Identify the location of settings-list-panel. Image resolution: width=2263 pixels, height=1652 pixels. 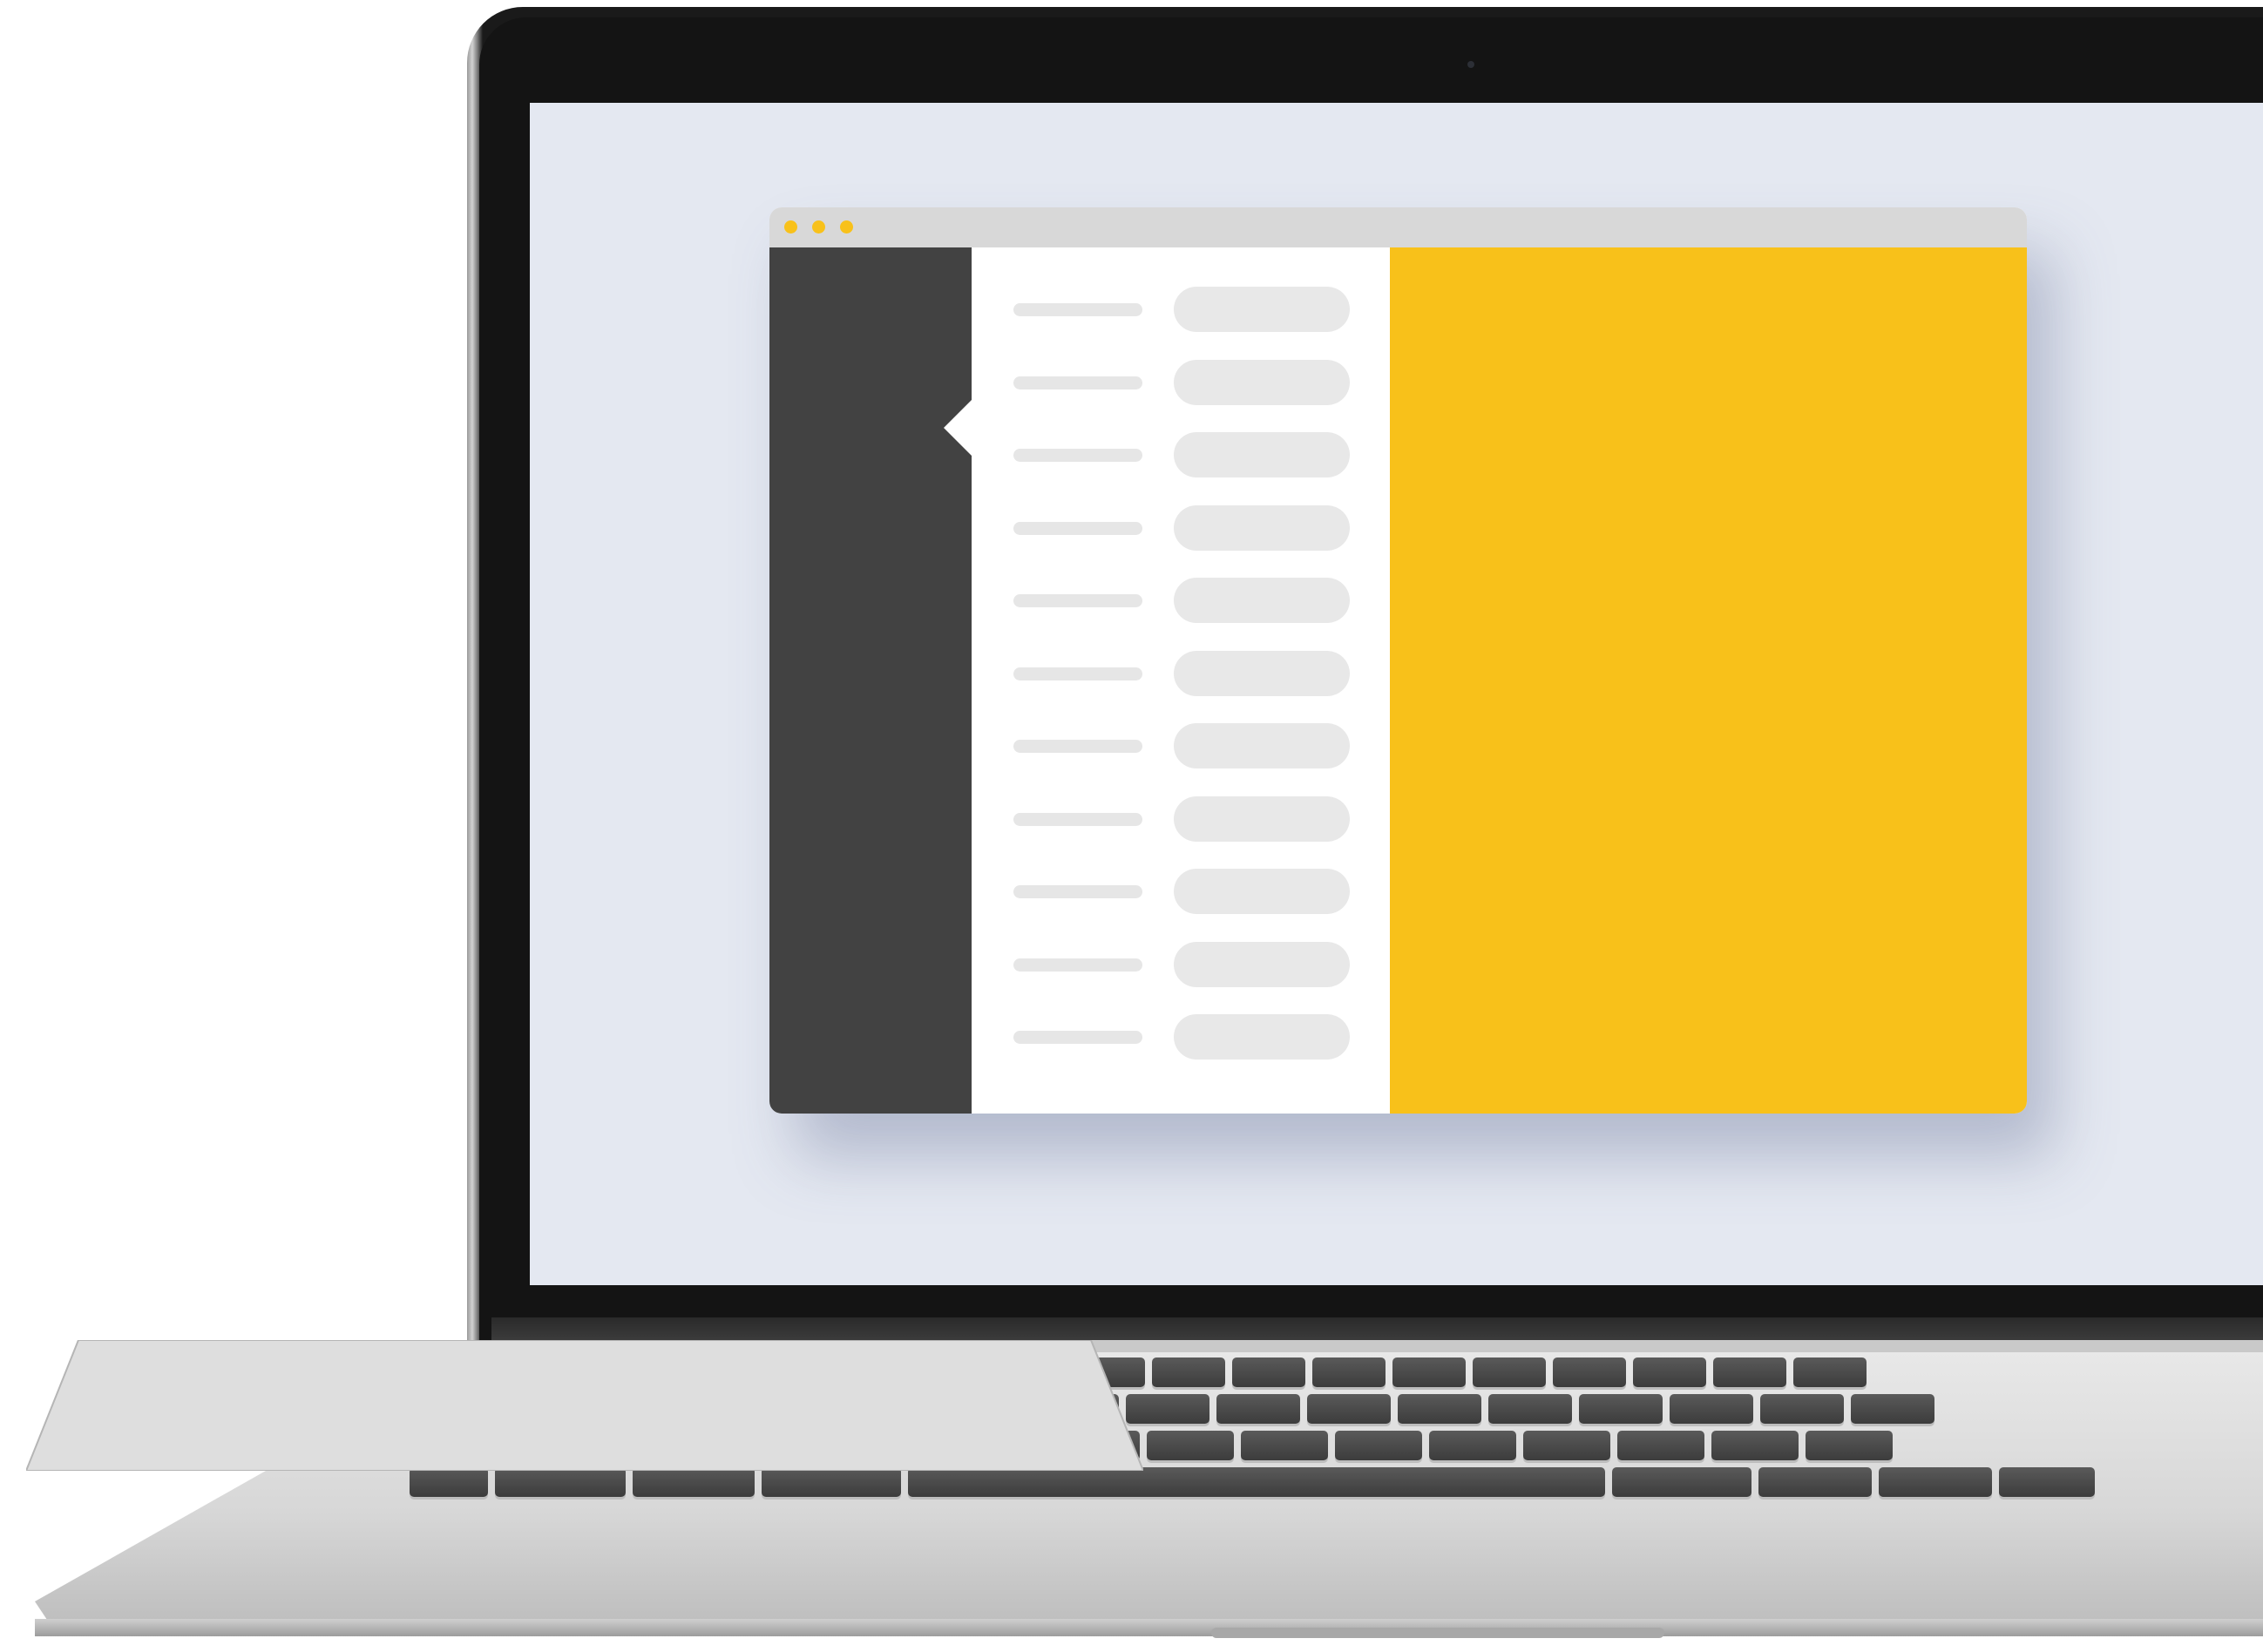
(1181, 680).